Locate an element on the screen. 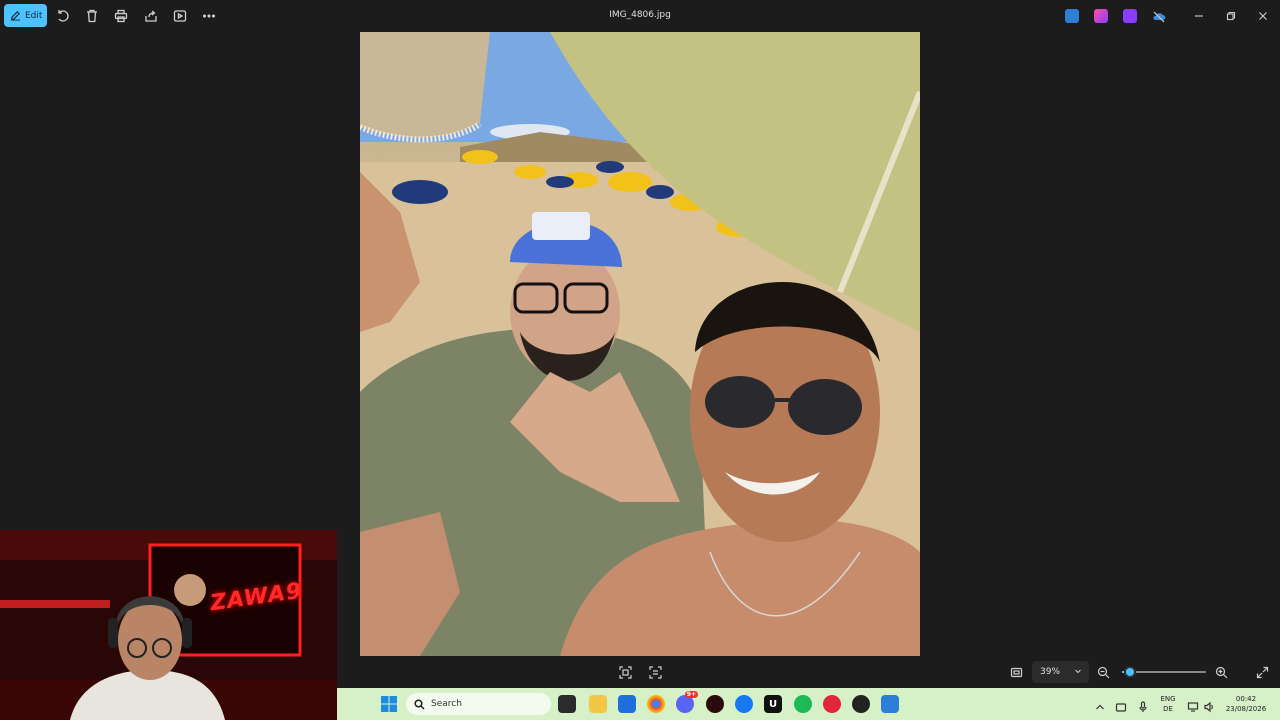 This screenshot has height=720, width=1280. file-explorer-icon is located at coordinates (598, 704).